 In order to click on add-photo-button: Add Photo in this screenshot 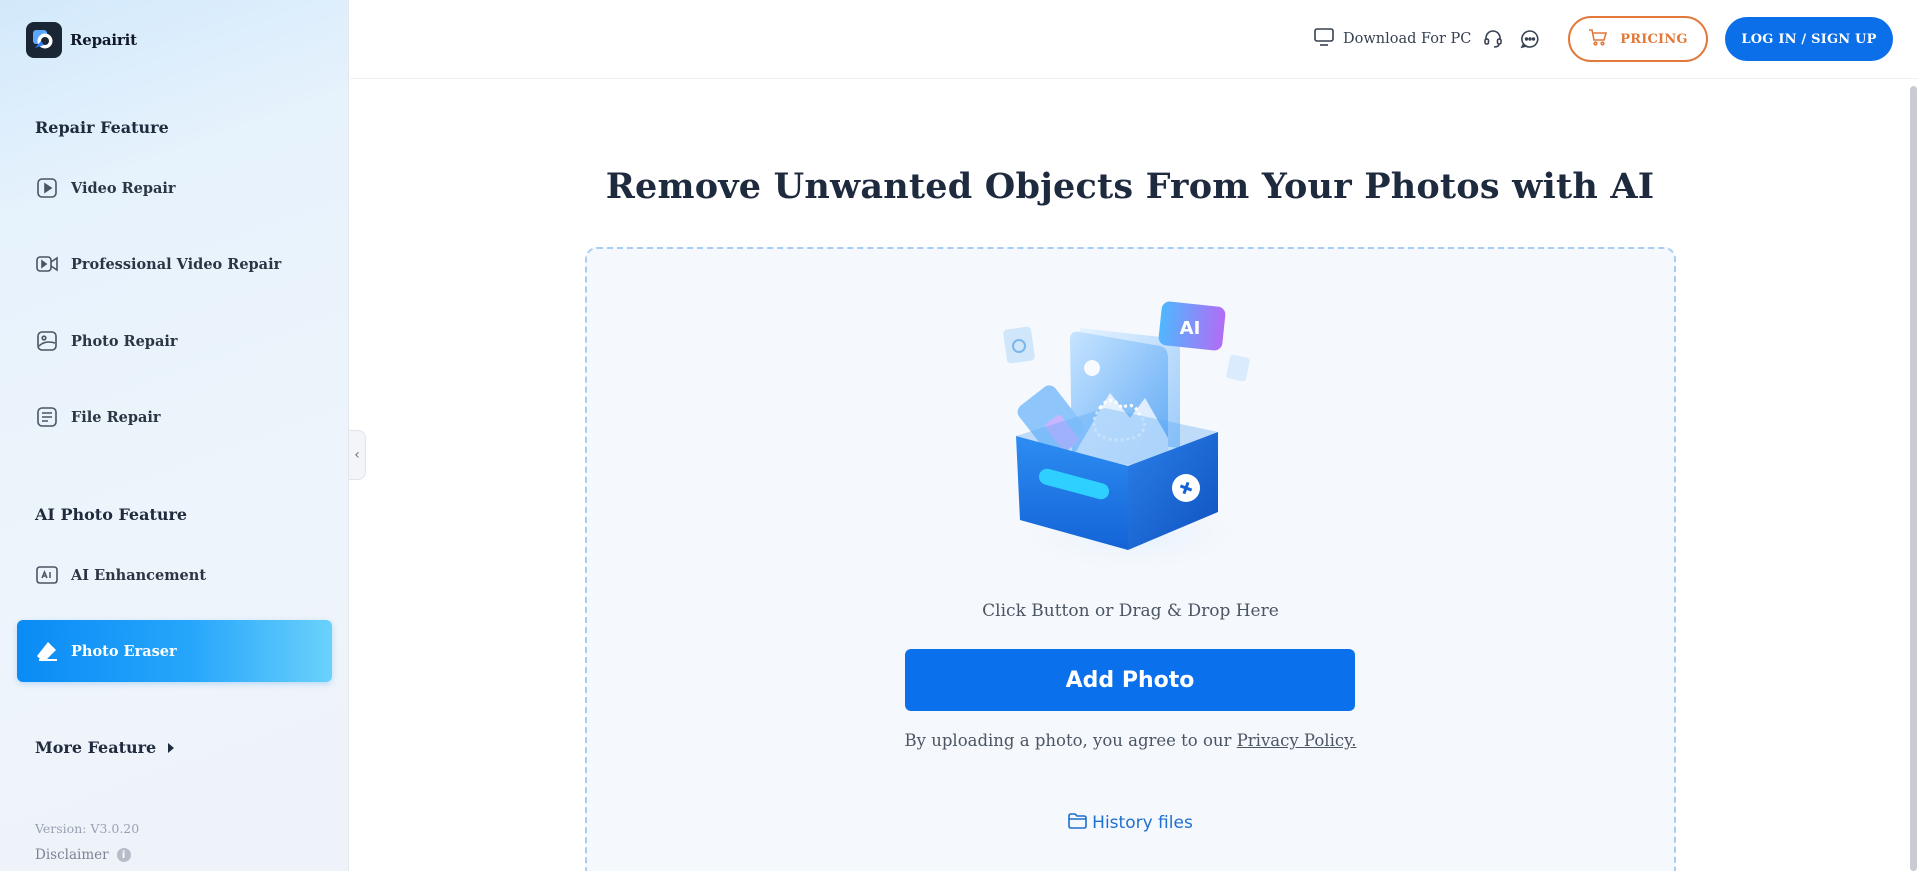, I will do `click(1130, 680)`.